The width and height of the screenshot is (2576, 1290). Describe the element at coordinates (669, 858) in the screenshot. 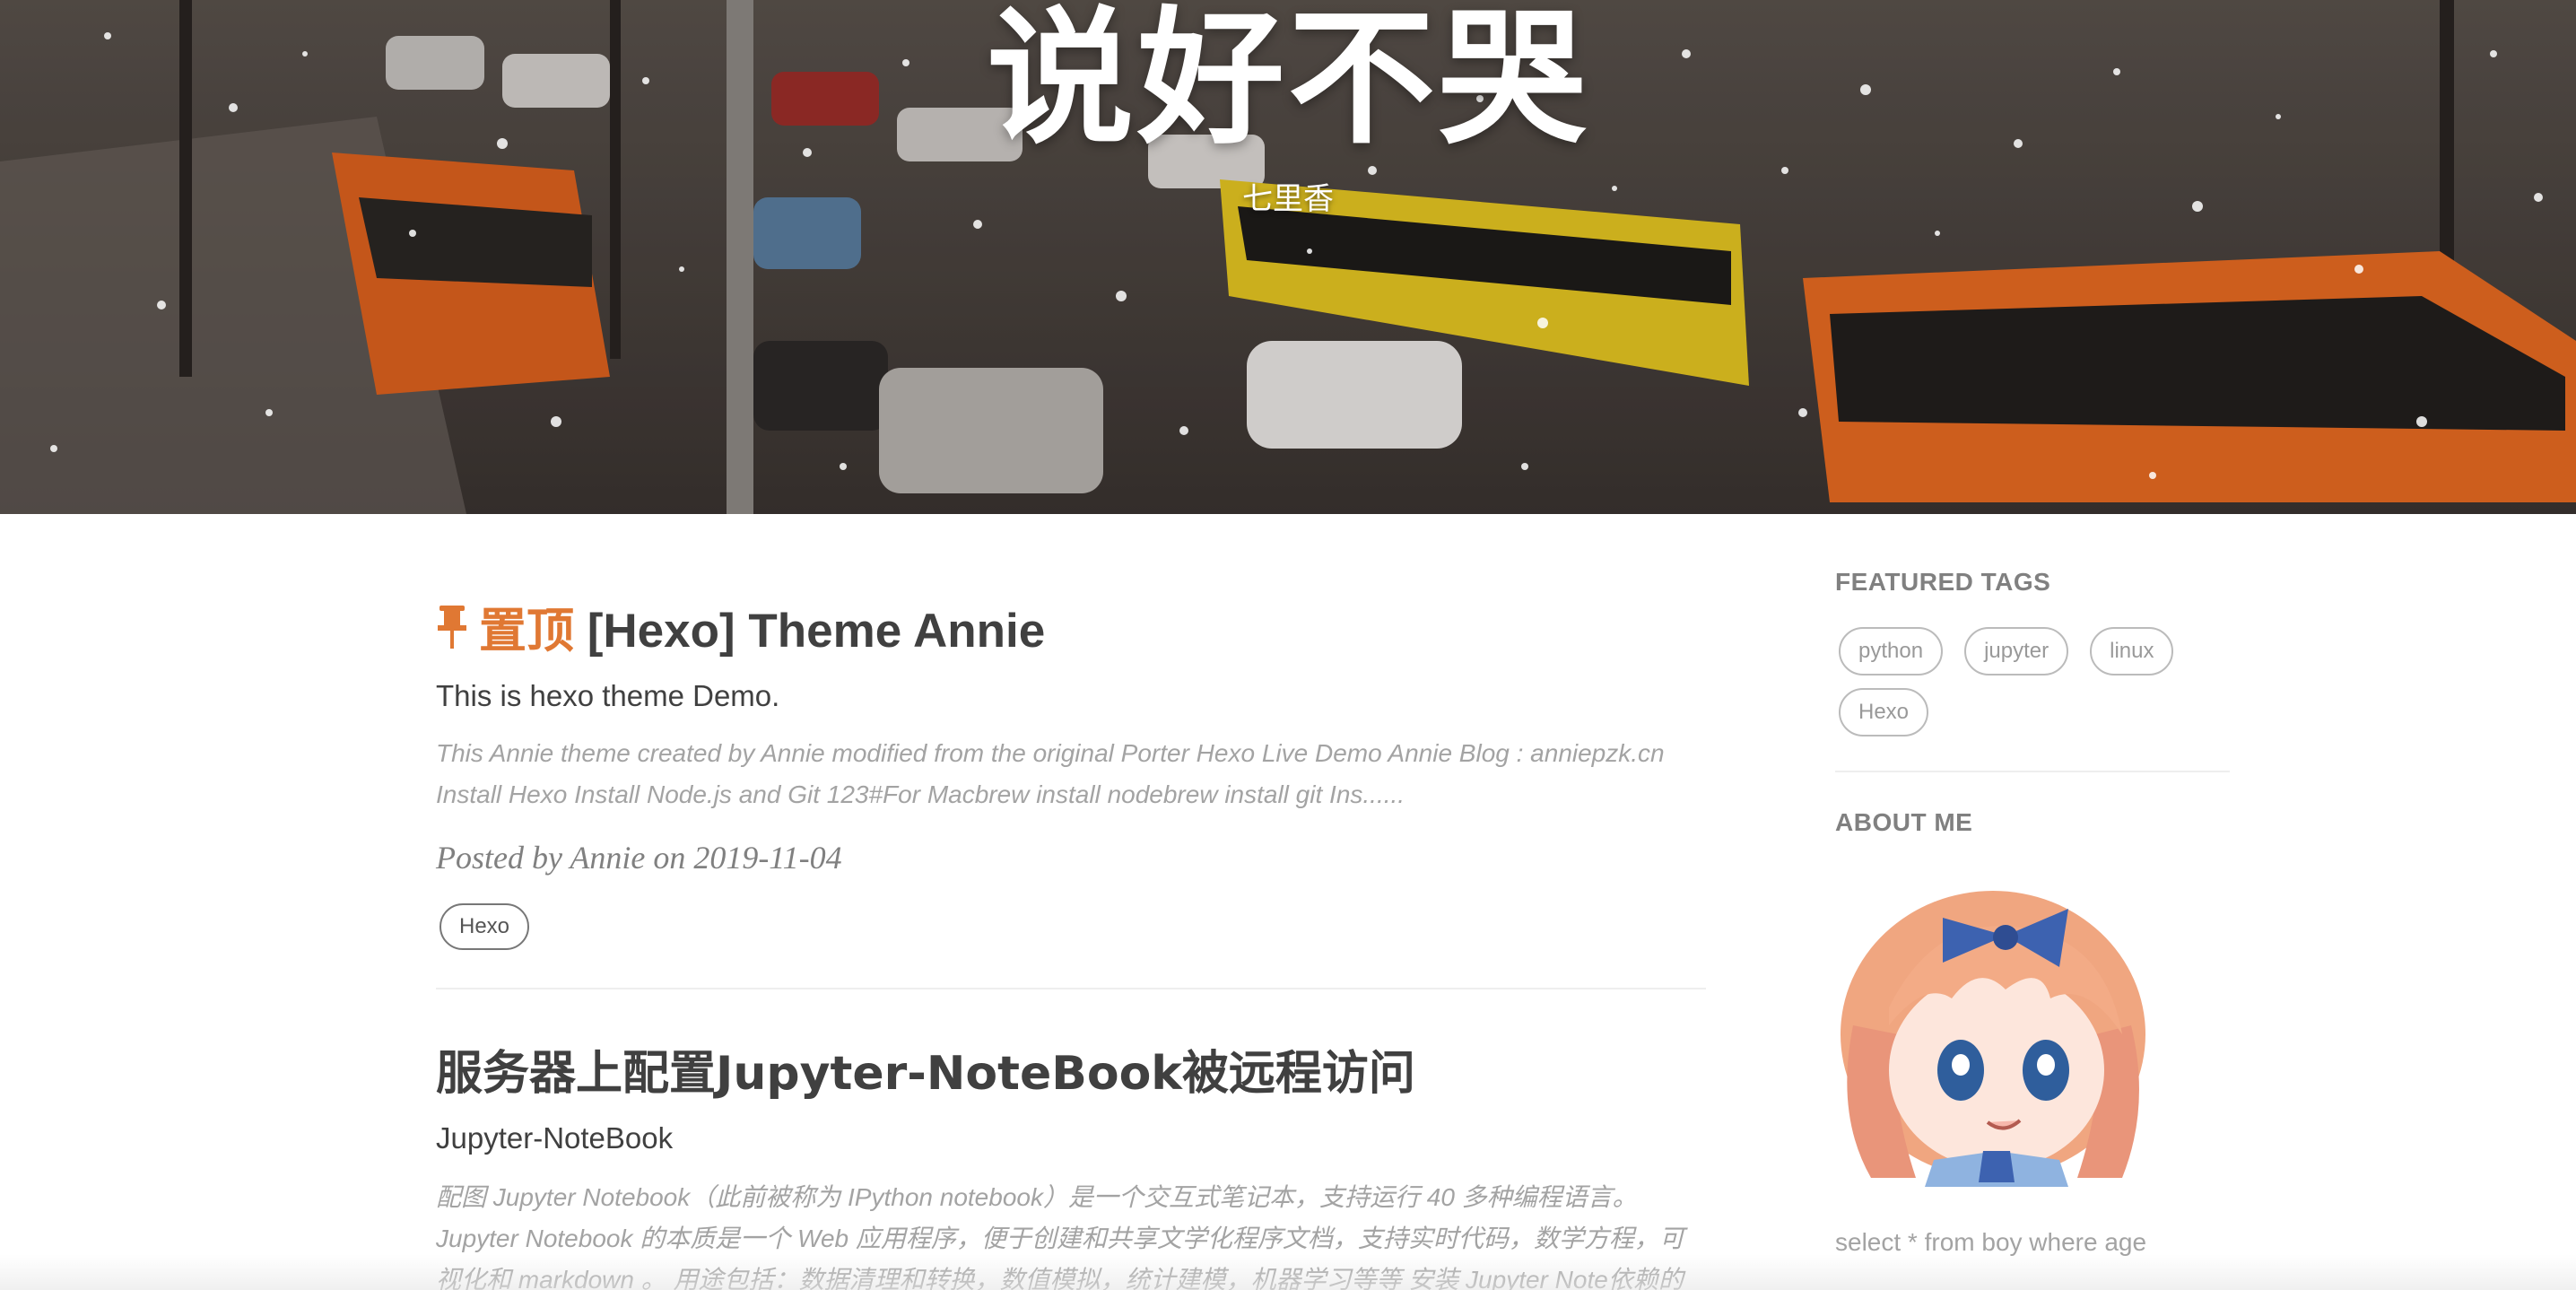

I see `meta-on: on` at that location.